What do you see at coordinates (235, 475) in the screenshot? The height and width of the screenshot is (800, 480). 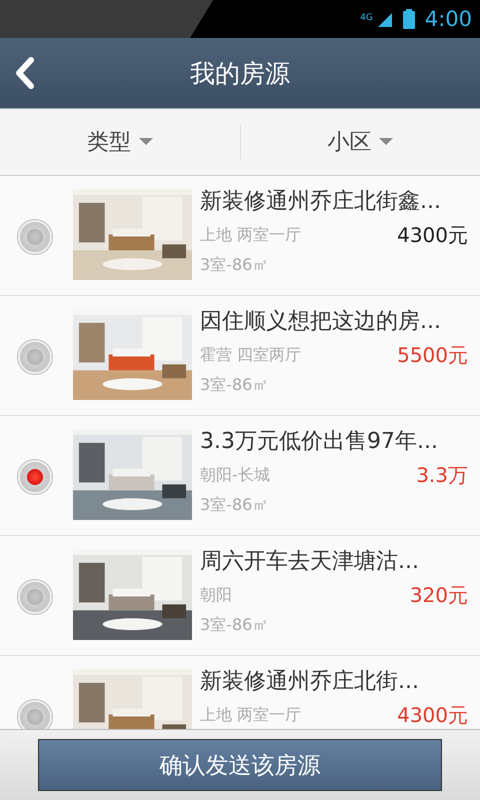 I see `listing-location: 朝阳-长城` at bounding box center [235, 475].